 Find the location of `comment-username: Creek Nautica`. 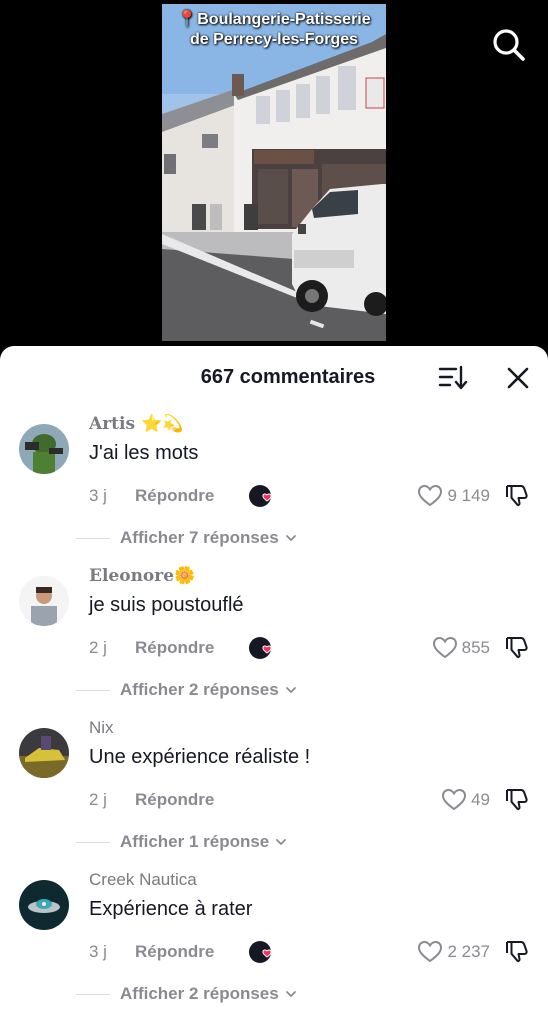

comment-username: Creek Nautica is located at coordinates (143, 880).